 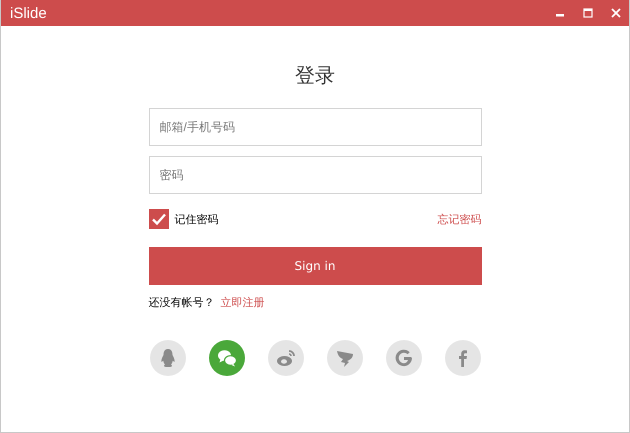 What do you see at coordinates (315, 175) in the screenshot?
I see `input-field: 密码` at bounding box center [315, 175].